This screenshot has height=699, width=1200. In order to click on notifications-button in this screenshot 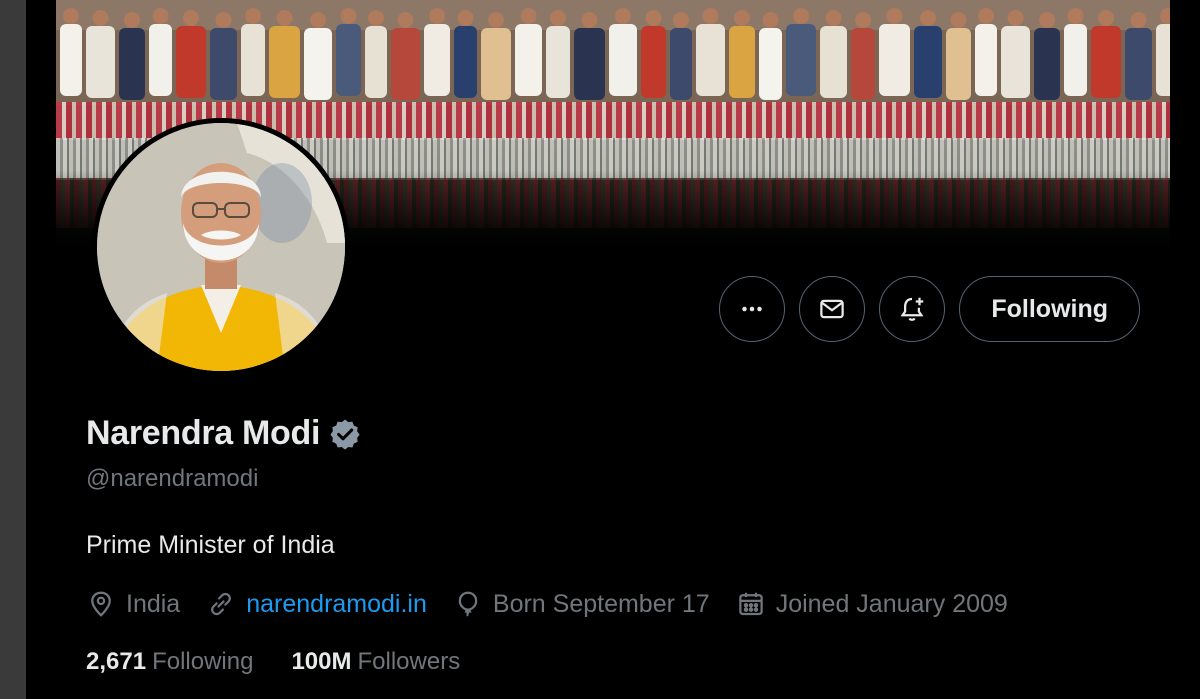, I will do `click(912, 309)`.